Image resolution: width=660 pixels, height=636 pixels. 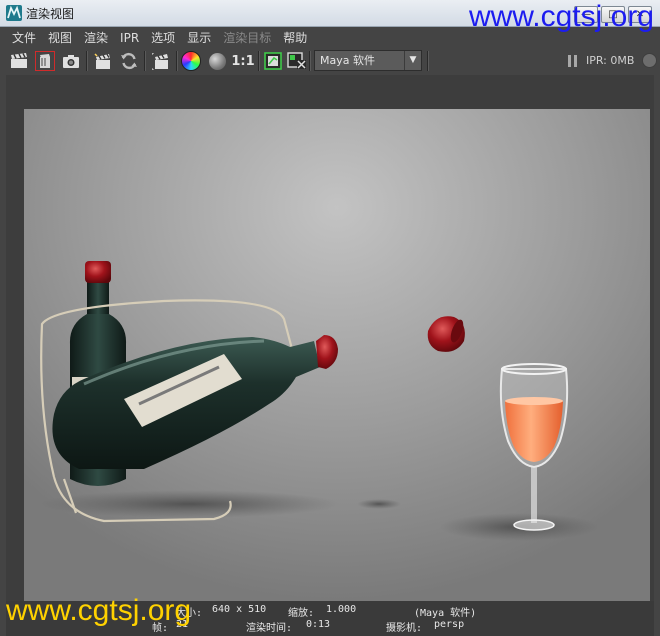 What do you see at coordinates (129, 38) in the screenshot?
I see `menu-ipr: IPR` at bounding box center [129, 38].